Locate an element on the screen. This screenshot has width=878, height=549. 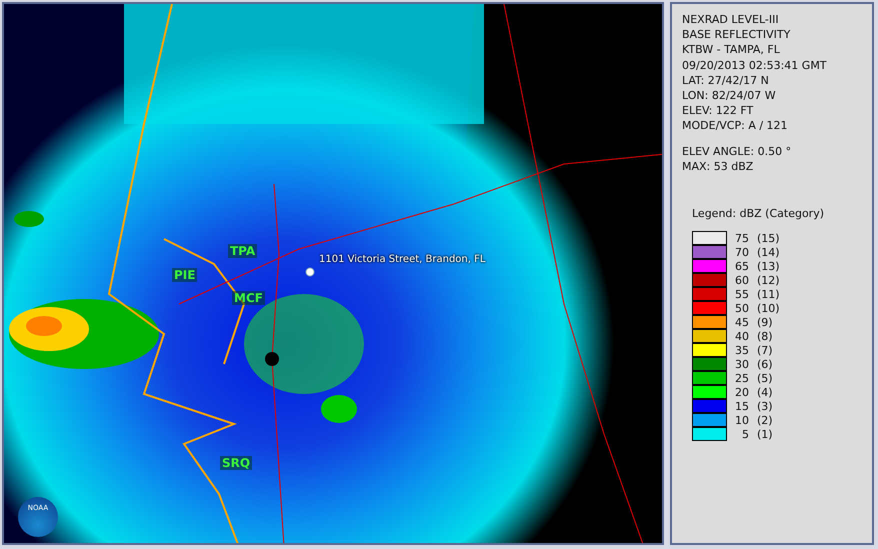
info-line: LON: 82/24/07 W is located at coordinates (729, 96).